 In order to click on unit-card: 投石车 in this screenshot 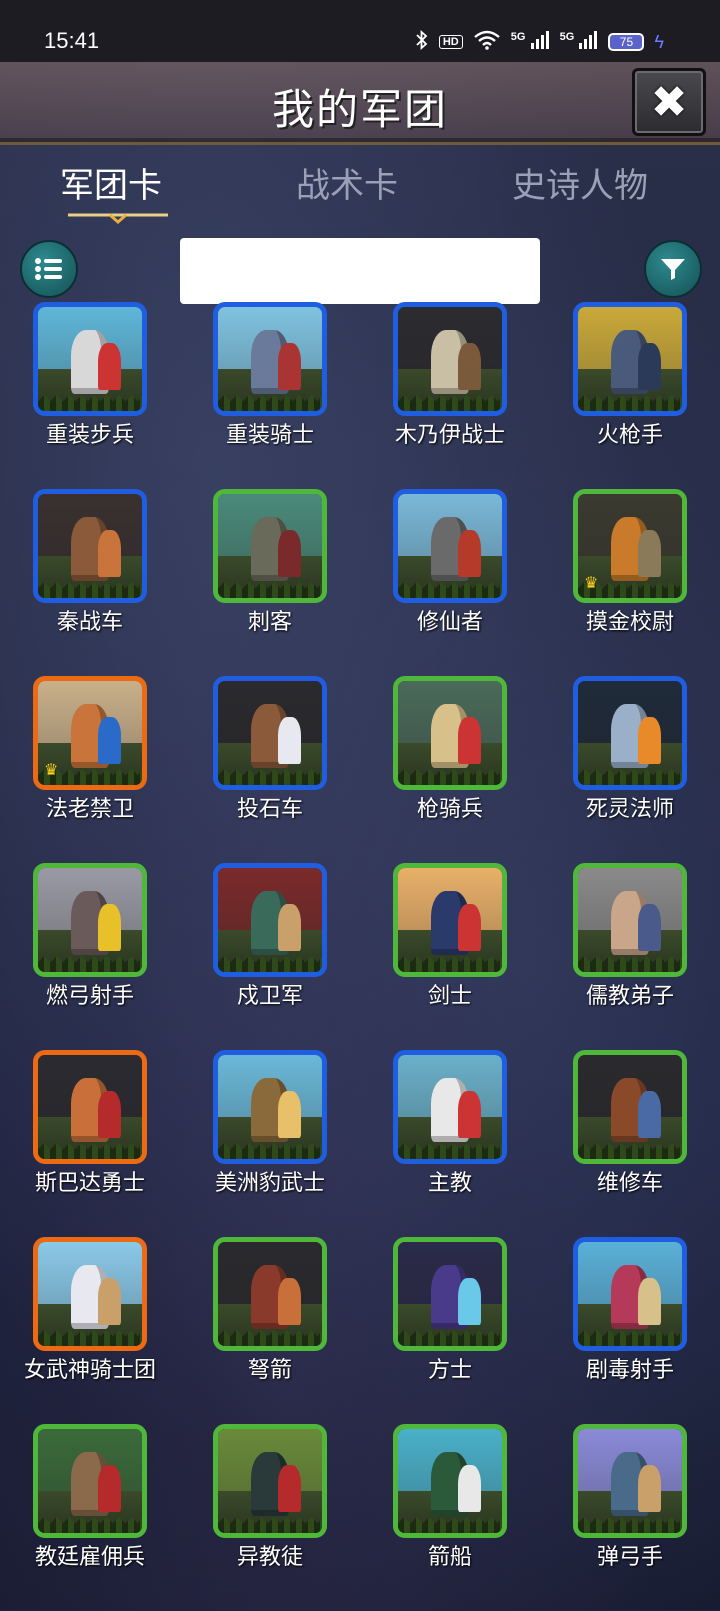, I will do `click(270, 769)`.